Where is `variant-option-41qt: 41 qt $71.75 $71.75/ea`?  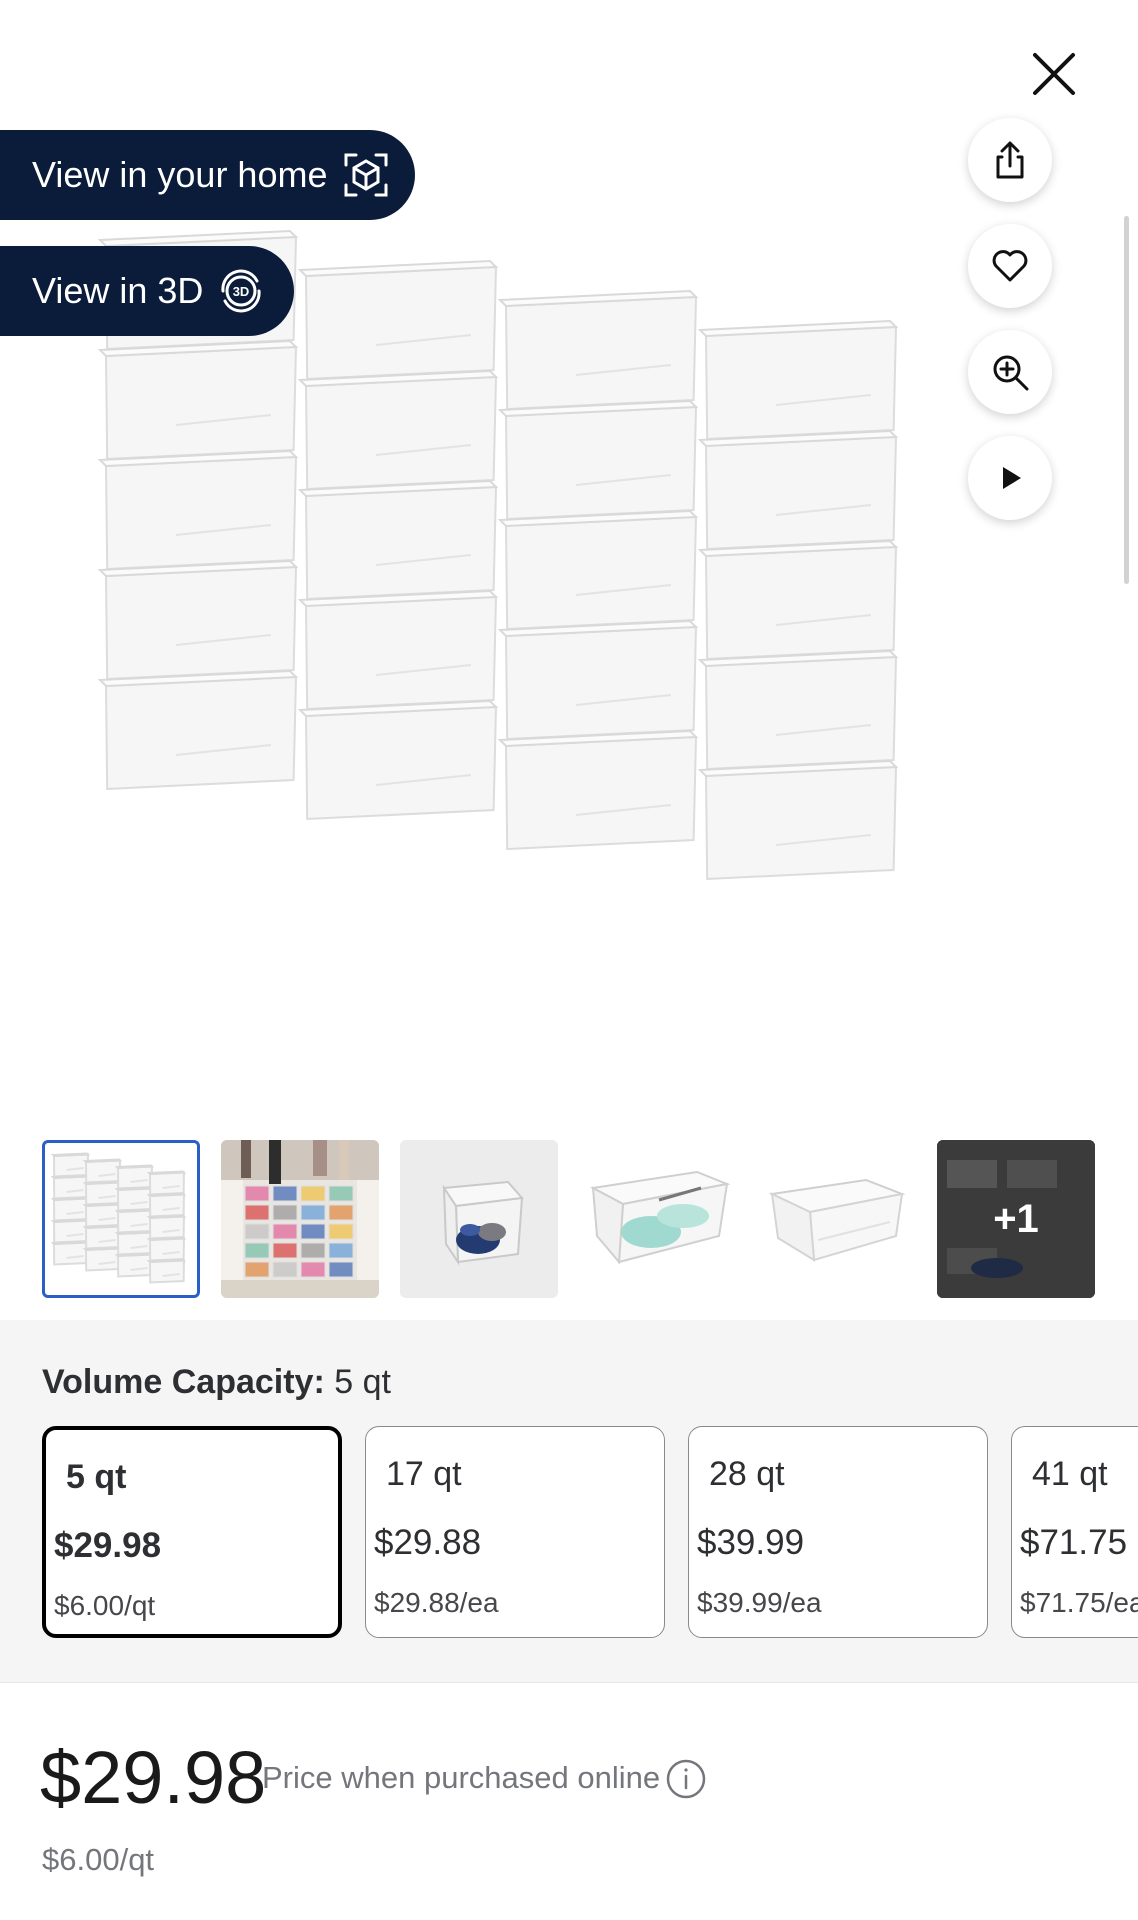 variant-option-41qt: 41 qt $71.75 $71.75/ea is located at coordinates (1074, 1532).